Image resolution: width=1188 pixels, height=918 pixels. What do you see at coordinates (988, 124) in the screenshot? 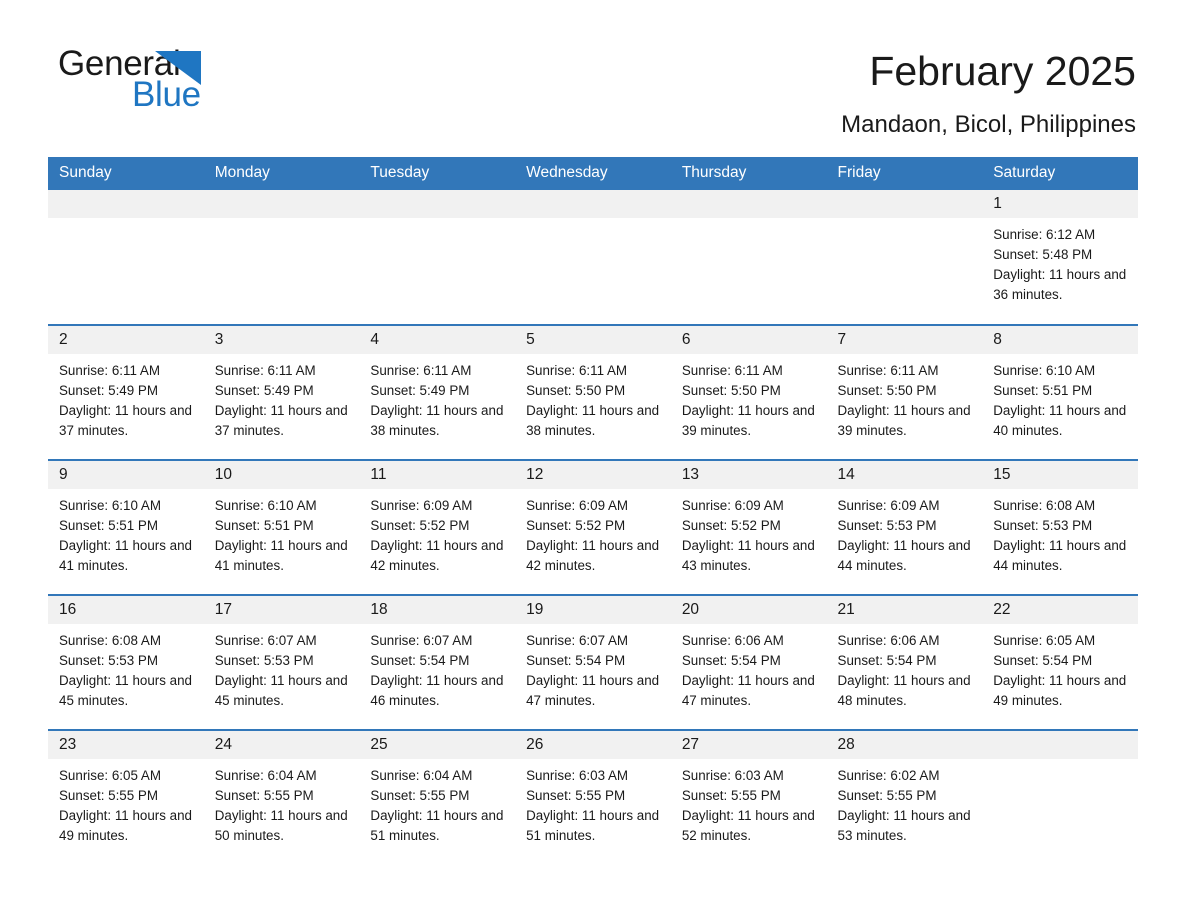
I see `page-subtitle: Mandaon, Bicol, Philippines` at bounding box center [988, 124].